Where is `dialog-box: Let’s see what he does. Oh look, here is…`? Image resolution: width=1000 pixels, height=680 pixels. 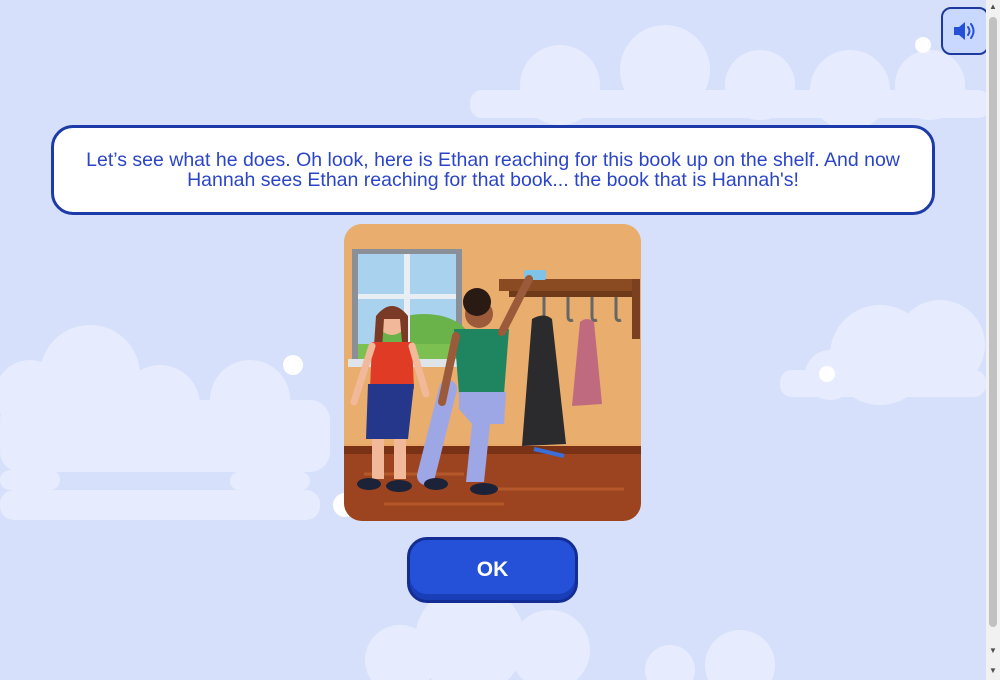
dialog-box: Let’s see what he does. Oh look, here is… is located at coordinates (493, 170).